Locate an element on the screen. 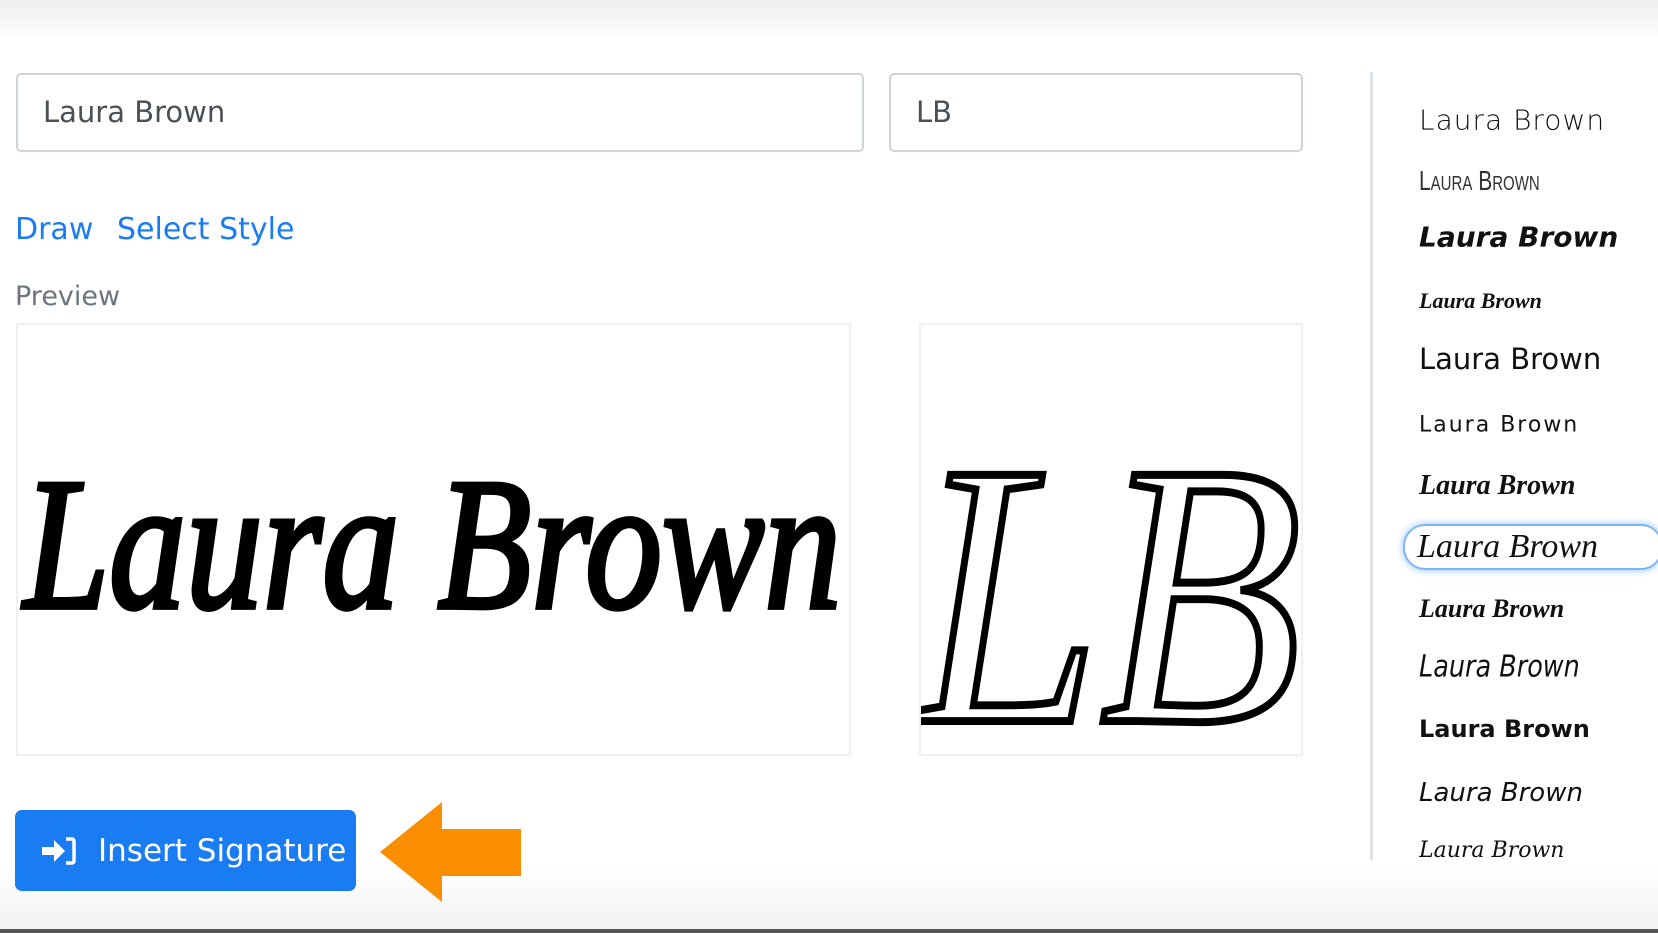  preview-label: Preview is located at coordinates (68, 296).